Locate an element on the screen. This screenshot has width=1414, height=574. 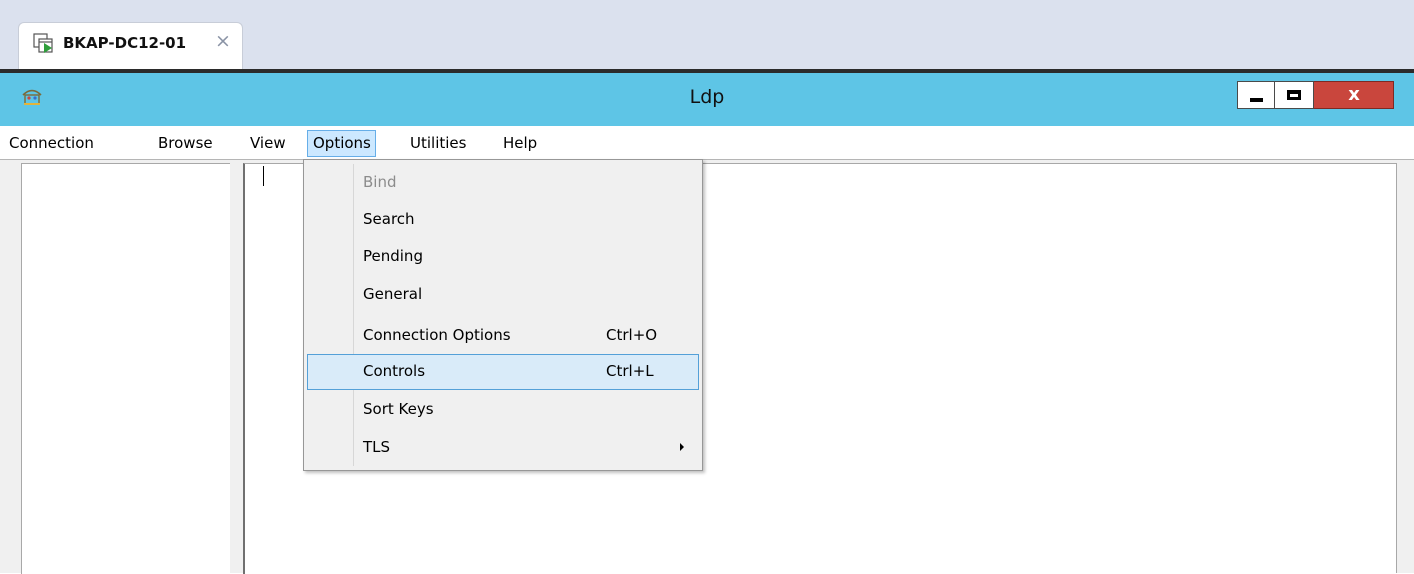
menu-item-label: Bind is located at coordinates (380, 182).